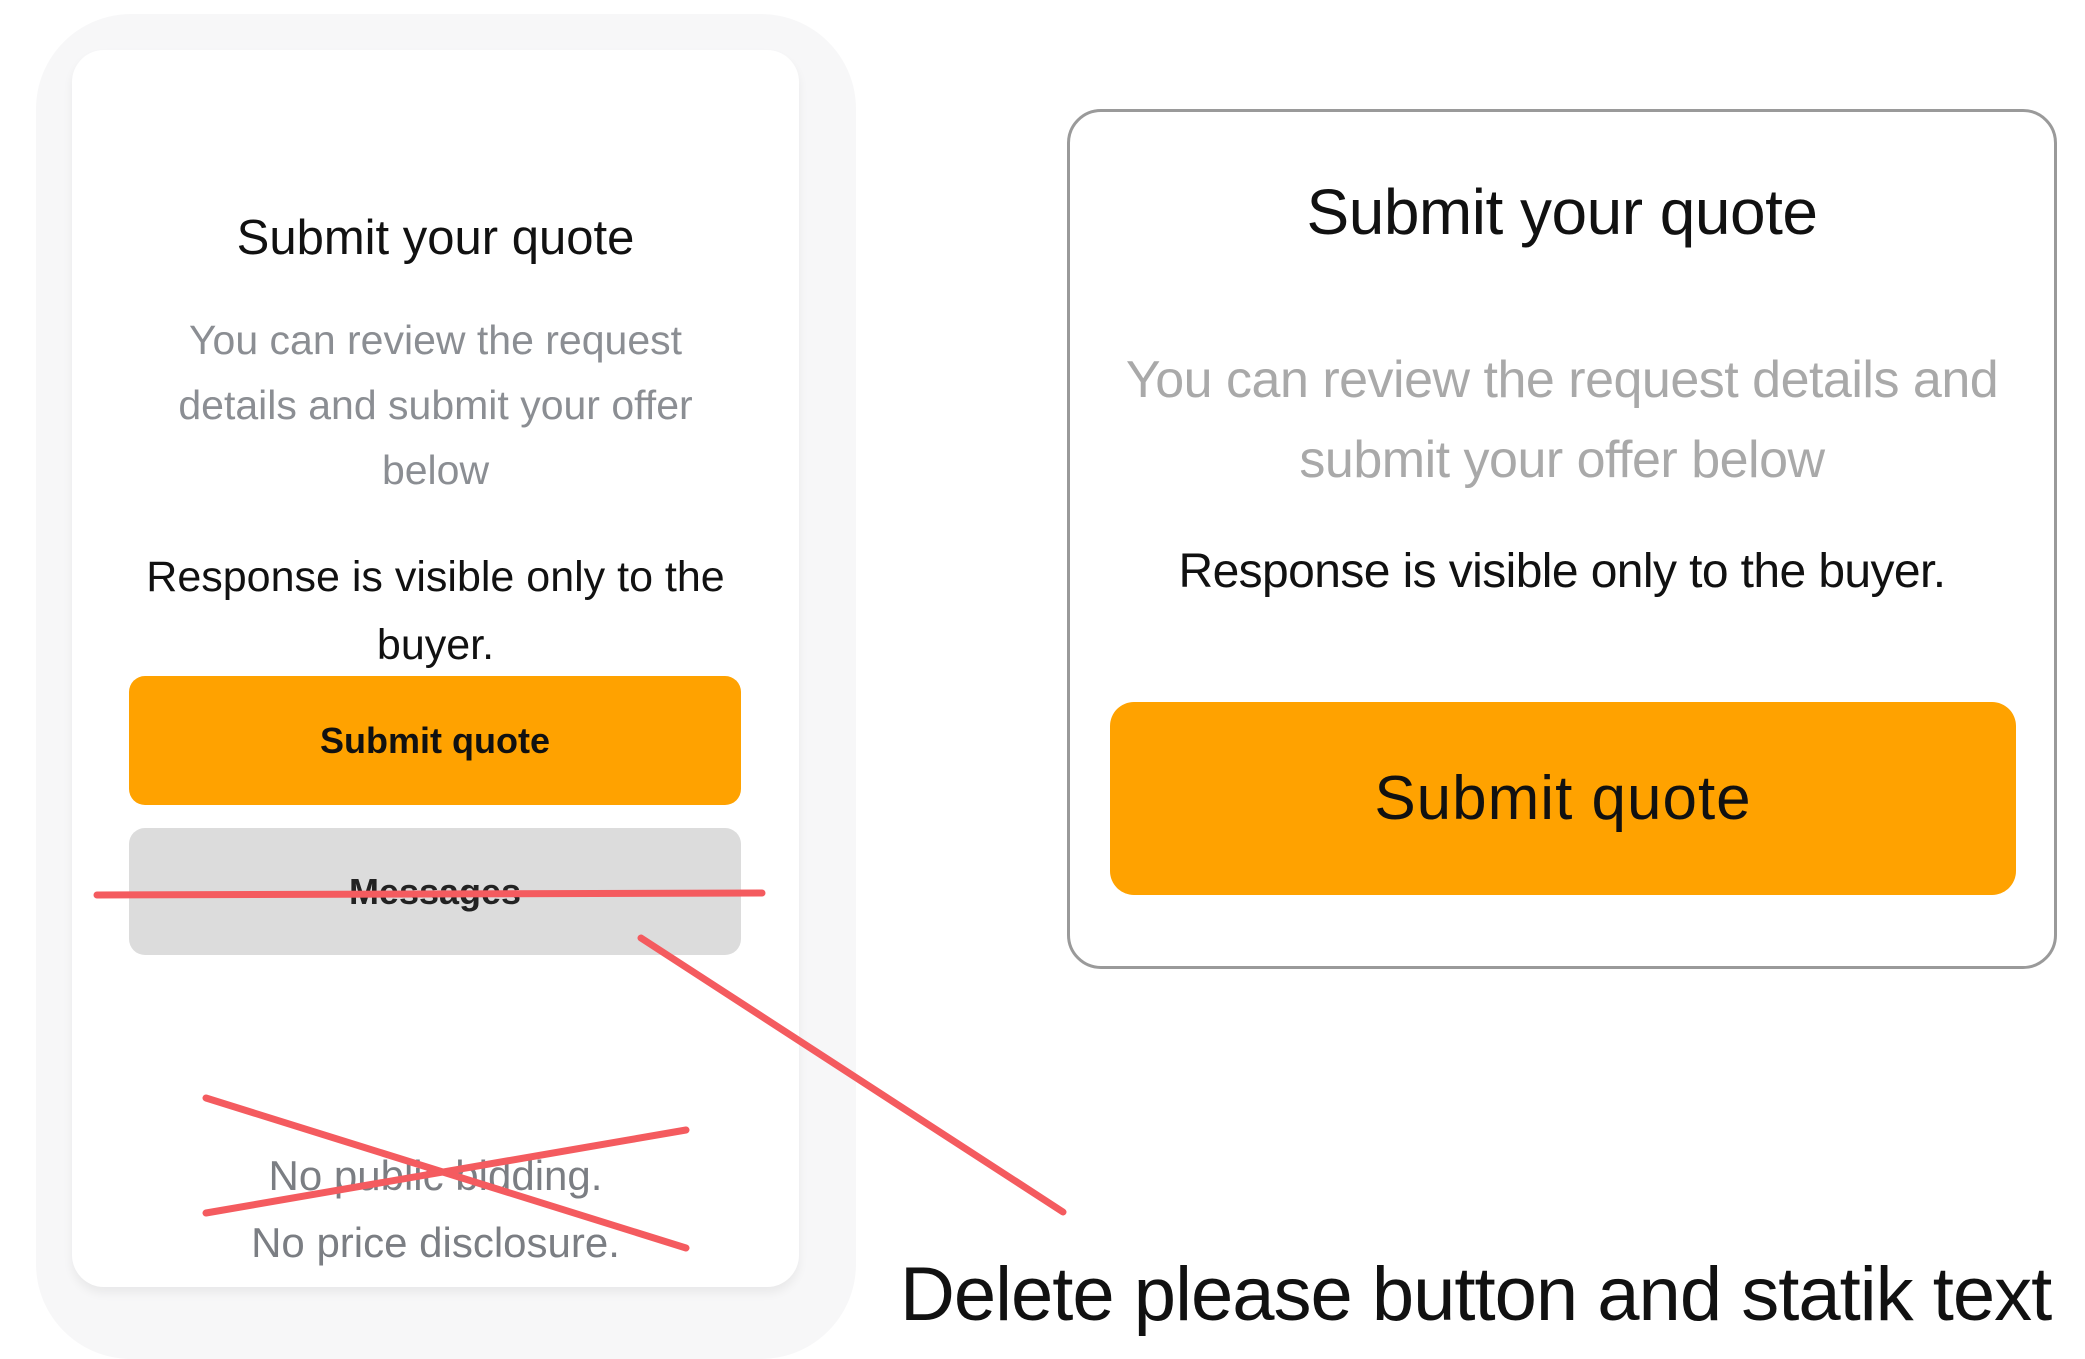 The width and height of the screenshot is (2085, 1359). Describe the element at coordinates (435, 1209) in the screenshot. I see `static-disclaimer-text: No public bidding. No price disclosure.` at that location.